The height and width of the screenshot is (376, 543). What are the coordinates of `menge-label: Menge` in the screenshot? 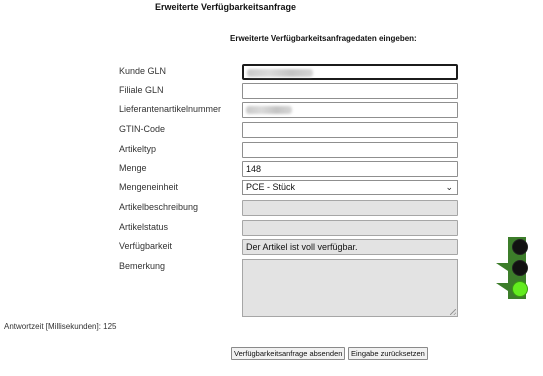 It's located at (133, 168).